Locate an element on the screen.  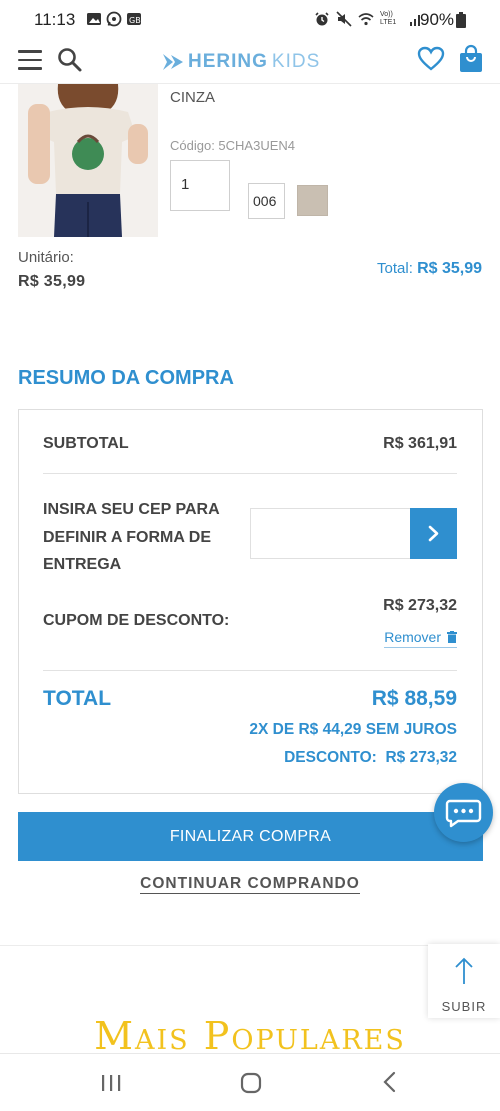
product-image is located at coordinates (88, 160).